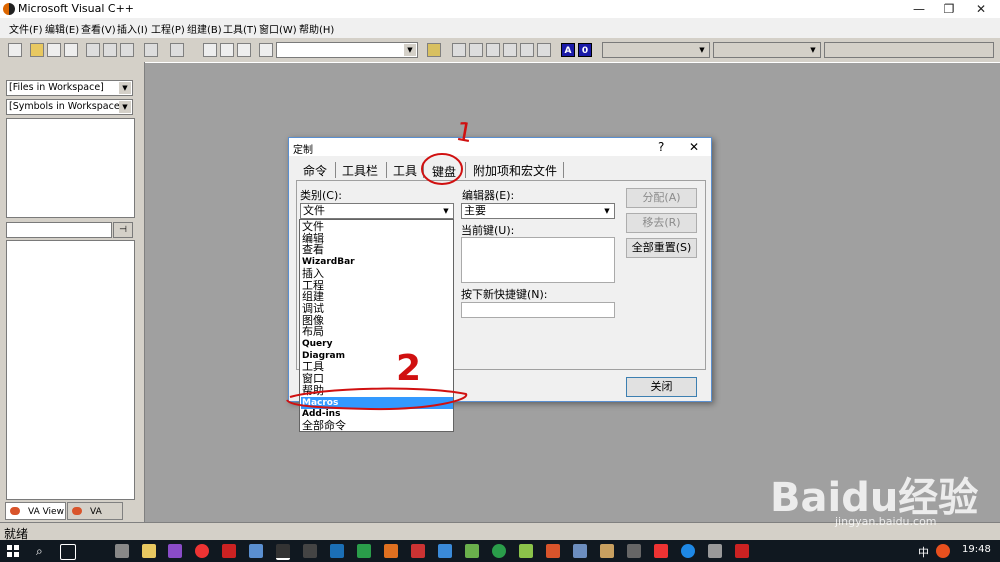 The width and height of the screenshot is (1000, 562). What do you see at coordinates (377, 399) in the screenshot?
I see `annotation-circle-macros` at bounding box center [377, 399].